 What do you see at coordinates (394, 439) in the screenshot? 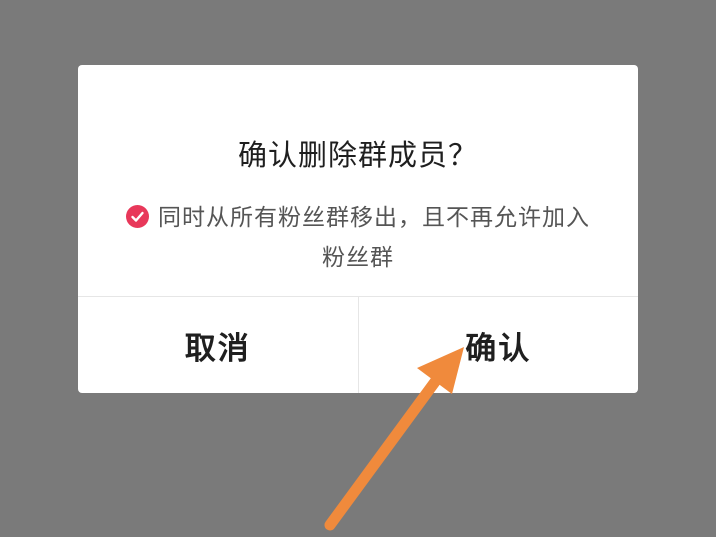
I see `arrow-pointer-icon` at bounding box center [394, 439].